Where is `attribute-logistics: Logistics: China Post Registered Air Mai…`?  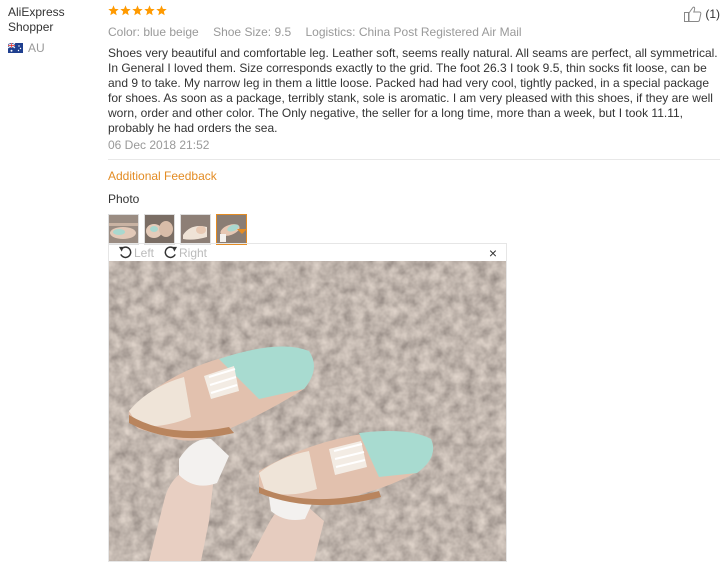
attribute-logistics: Logistics: China Post Registered Air Mai… is located at coordinates (413, 32).